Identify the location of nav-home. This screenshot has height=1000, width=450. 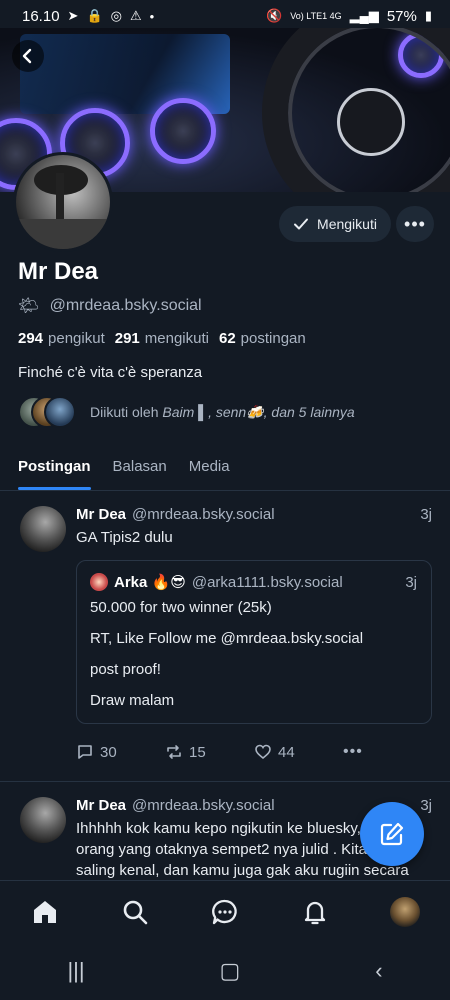
(45, 912).